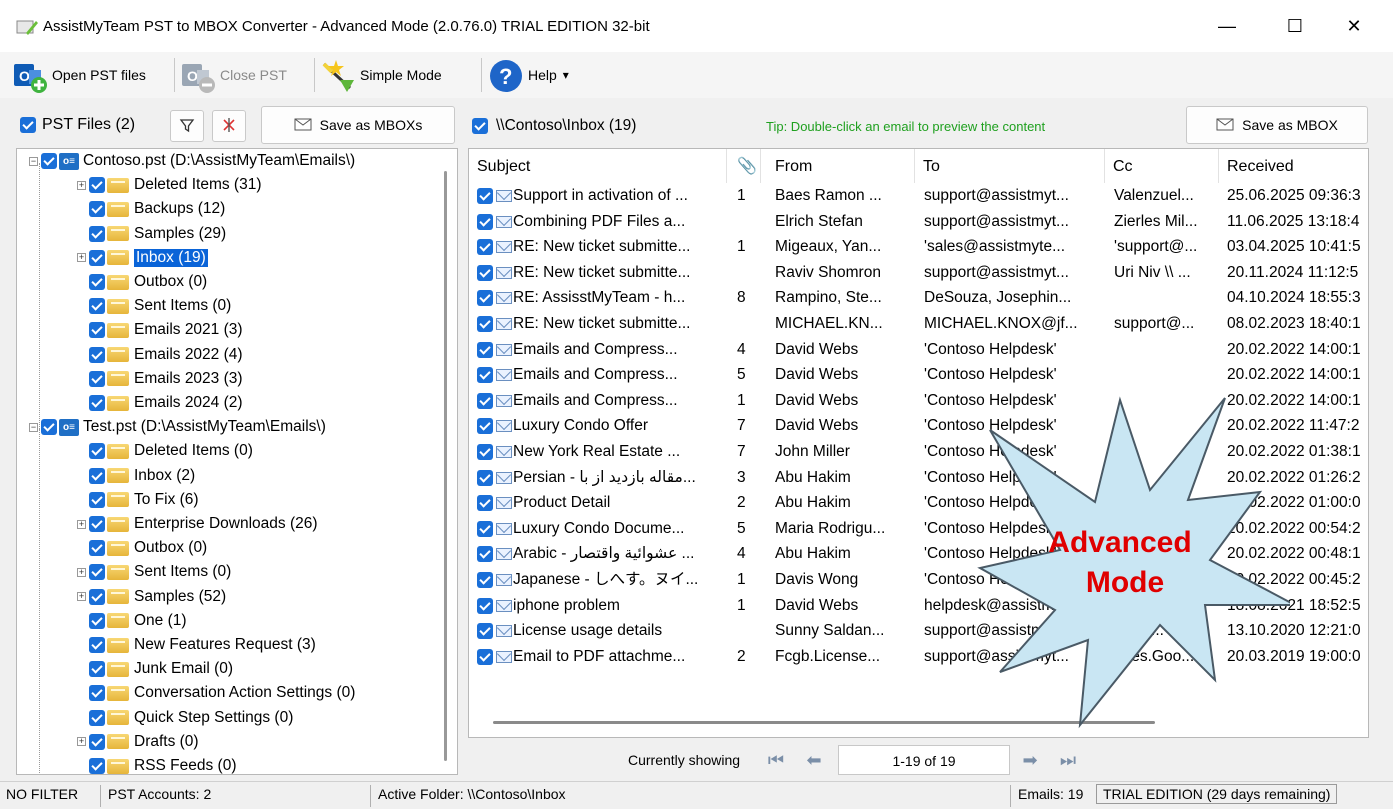  What do you see at coordinates (155, 669) in the screenshot?
I see `tree-folder-node: Junk Email (0)` at bounding box center [155, 669].